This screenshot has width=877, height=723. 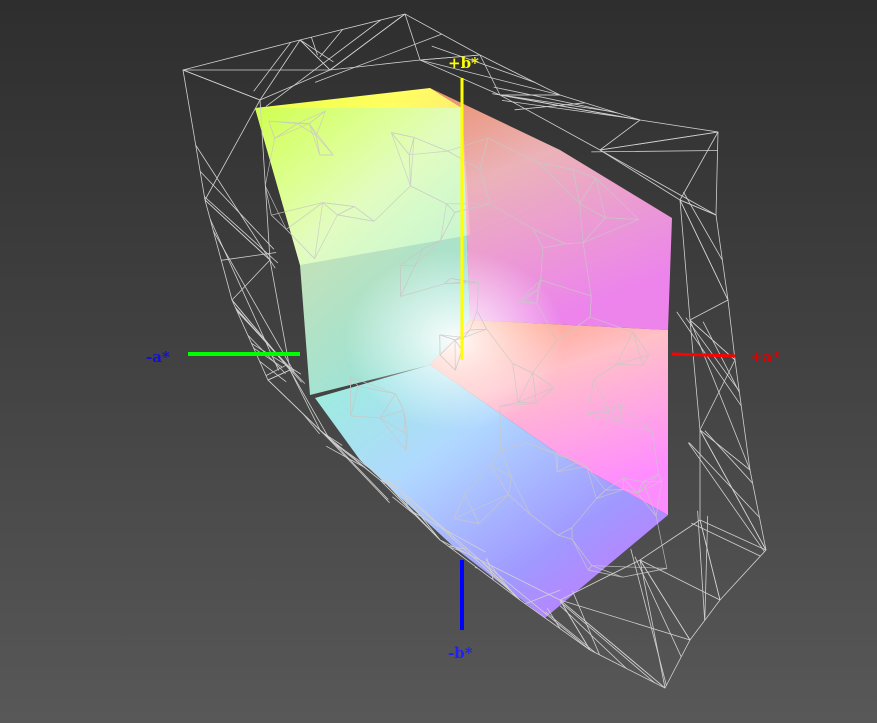 I want to click on axis-label-plus-b: +b*, so click(x=463, y=63).